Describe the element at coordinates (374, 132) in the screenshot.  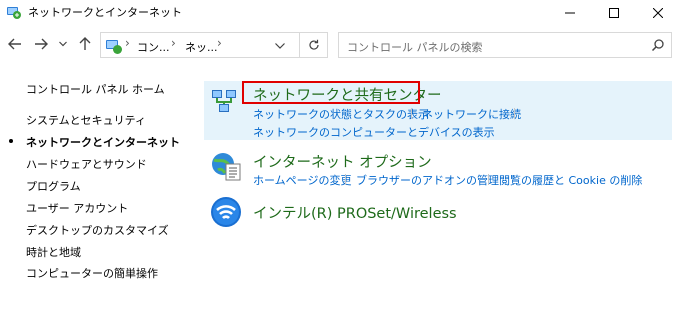
I see `view-network-devices-link: ネットワークのコンピューターとデバイスの表示` at that location.